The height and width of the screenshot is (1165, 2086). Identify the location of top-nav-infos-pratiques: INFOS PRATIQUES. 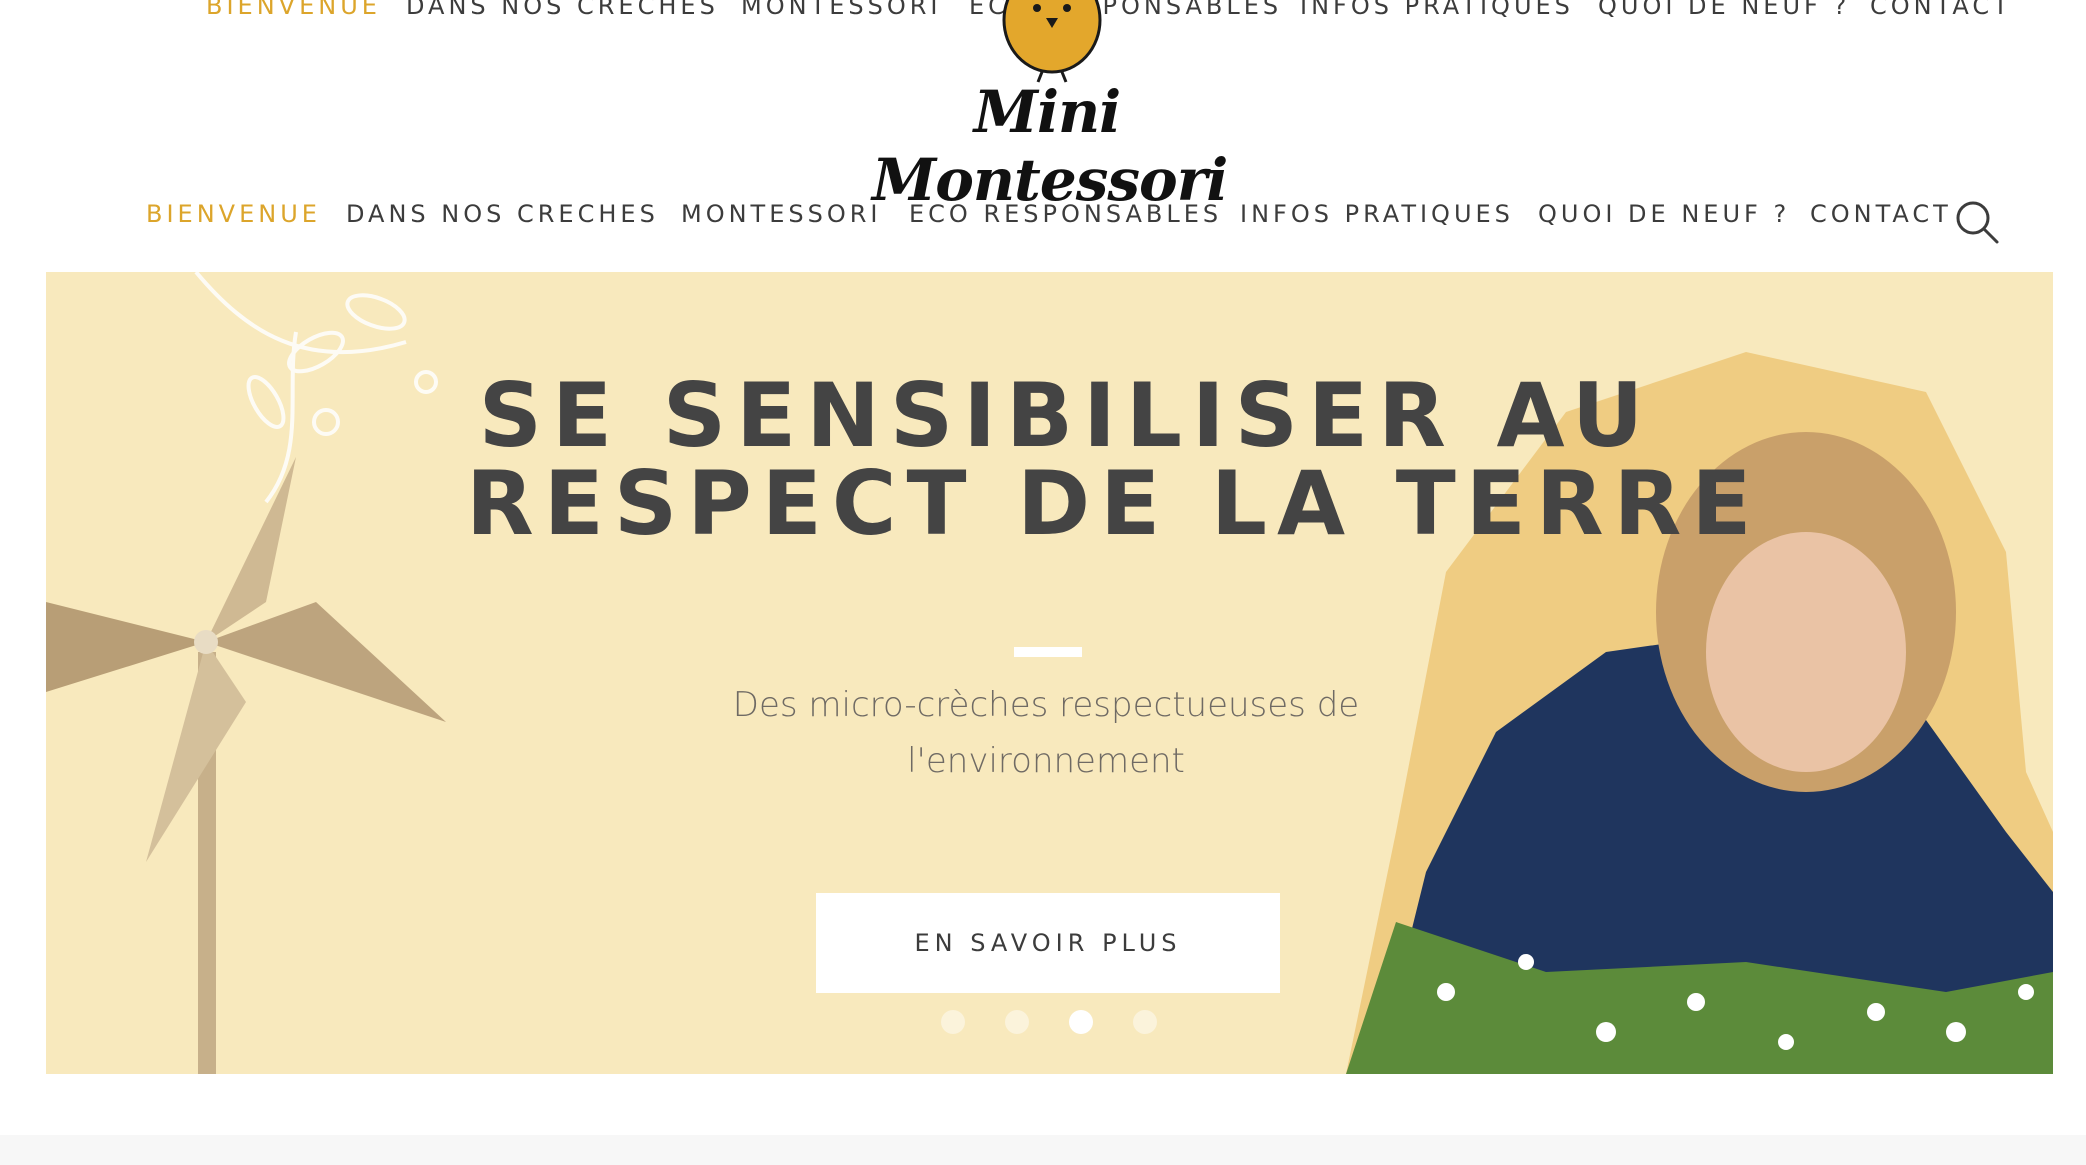
(1437, 10).